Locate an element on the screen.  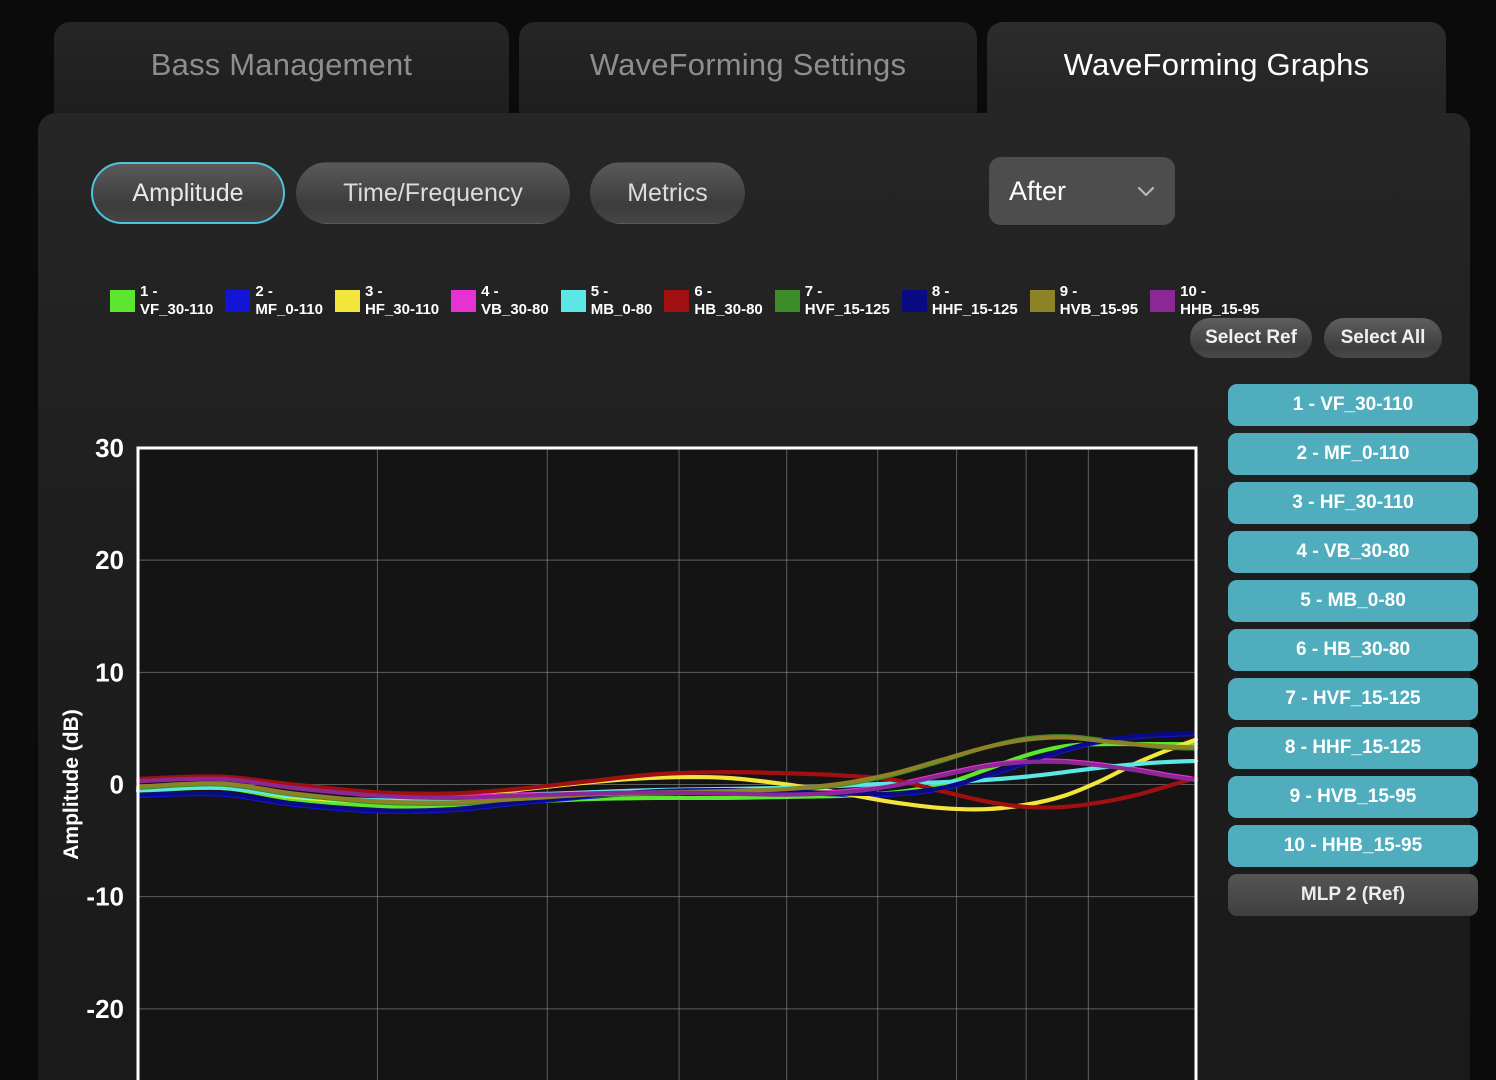
legend-name: HB_30-80 is located at coordinates (728, 309).